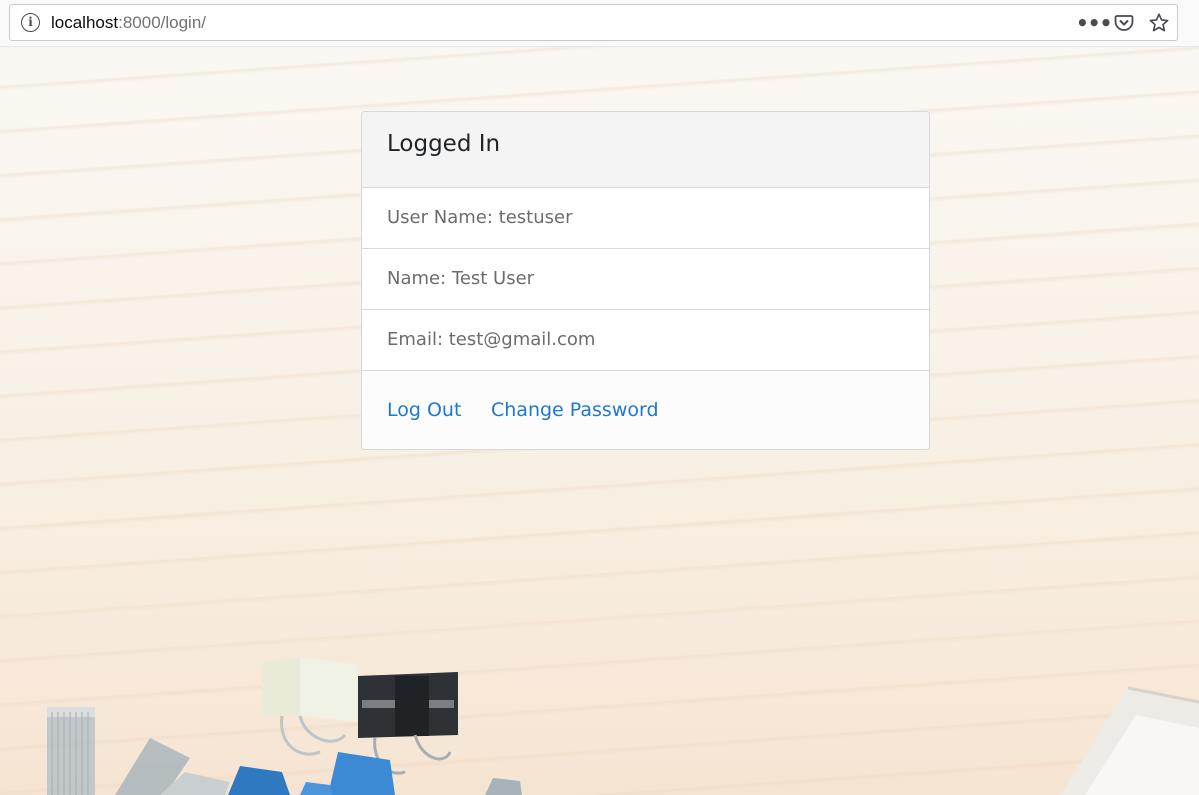 The height and width of the screenshot is (795, 1199). I want to click on url-path: :8000/login/, so click(162, 22).